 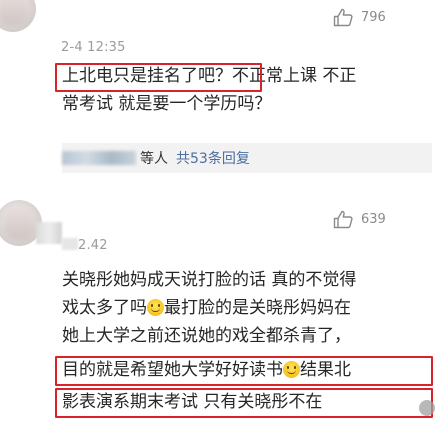 I want to click on like-button: 639, so click(x=359, y=219).